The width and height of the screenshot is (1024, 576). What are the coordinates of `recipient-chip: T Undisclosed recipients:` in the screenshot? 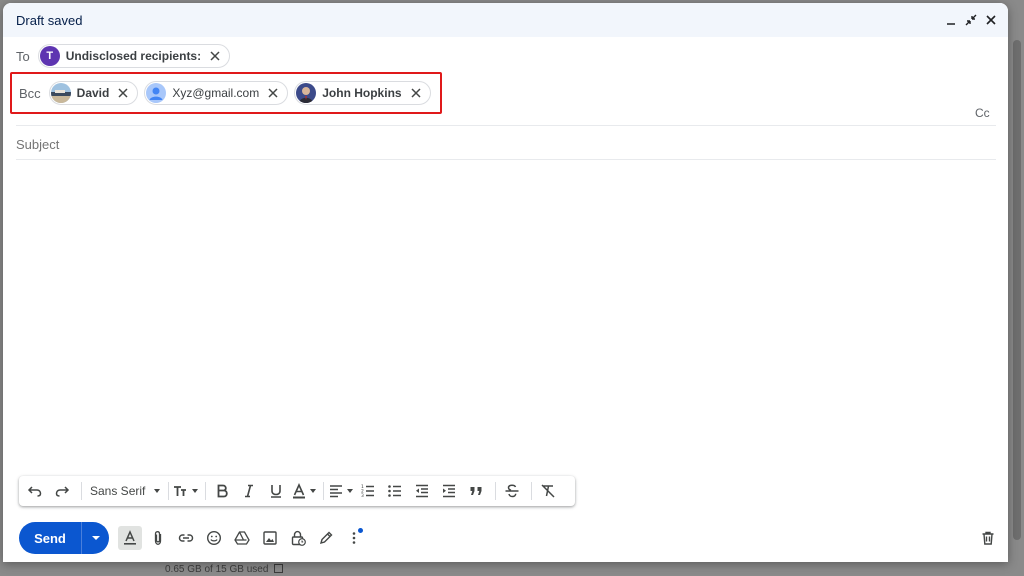 It's located at (134, 56).